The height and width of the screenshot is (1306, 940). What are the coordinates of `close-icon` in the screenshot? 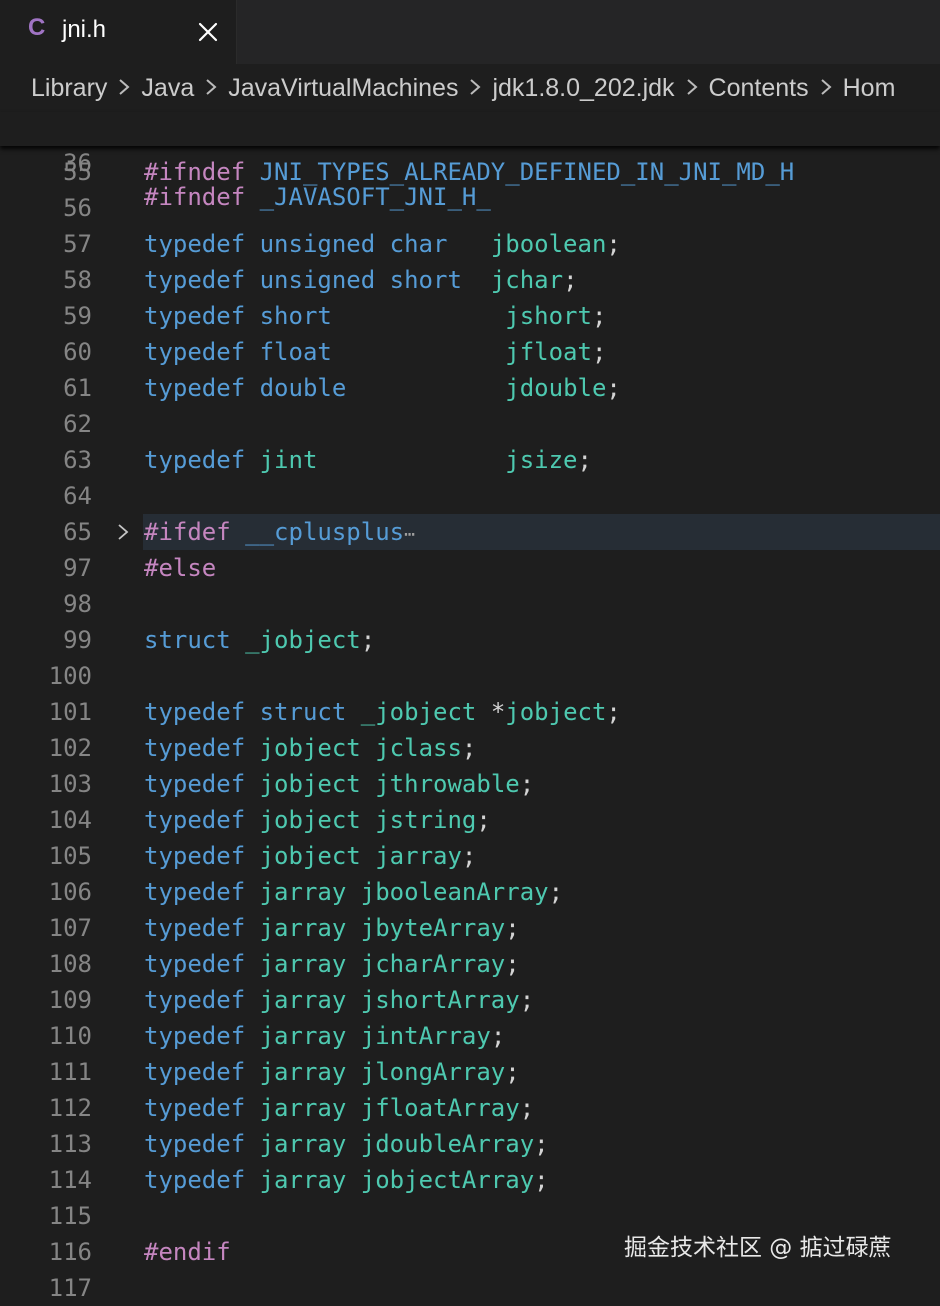 It's located at (208, 32).